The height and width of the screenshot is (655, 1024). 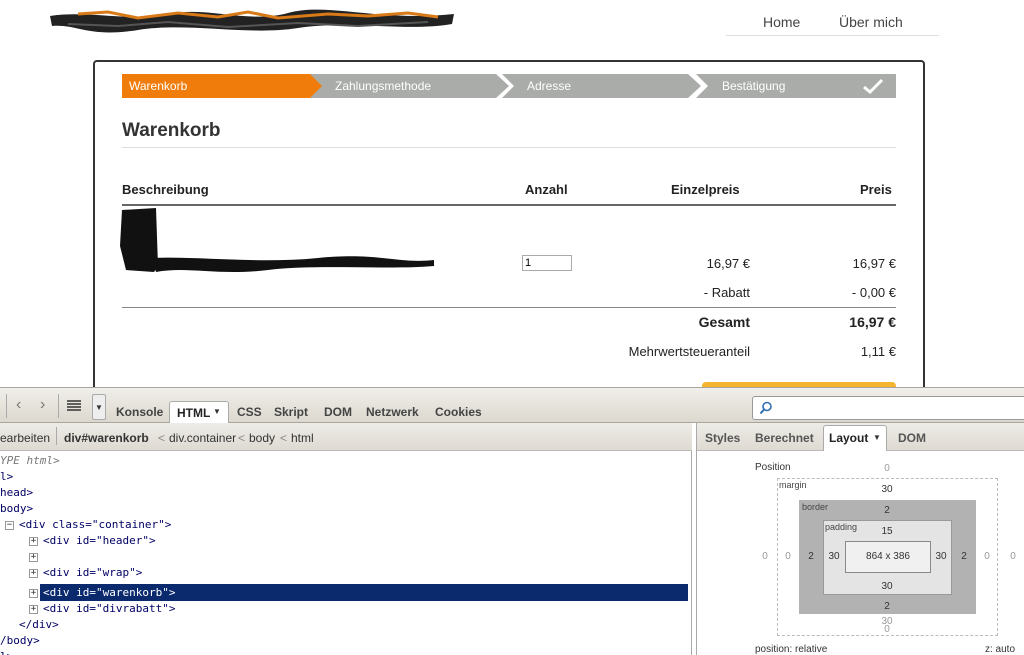 What do you see at coordinates (9, 525) in the screenshot?
I see `collapse-icon: −` at bounding box center [9, 525].